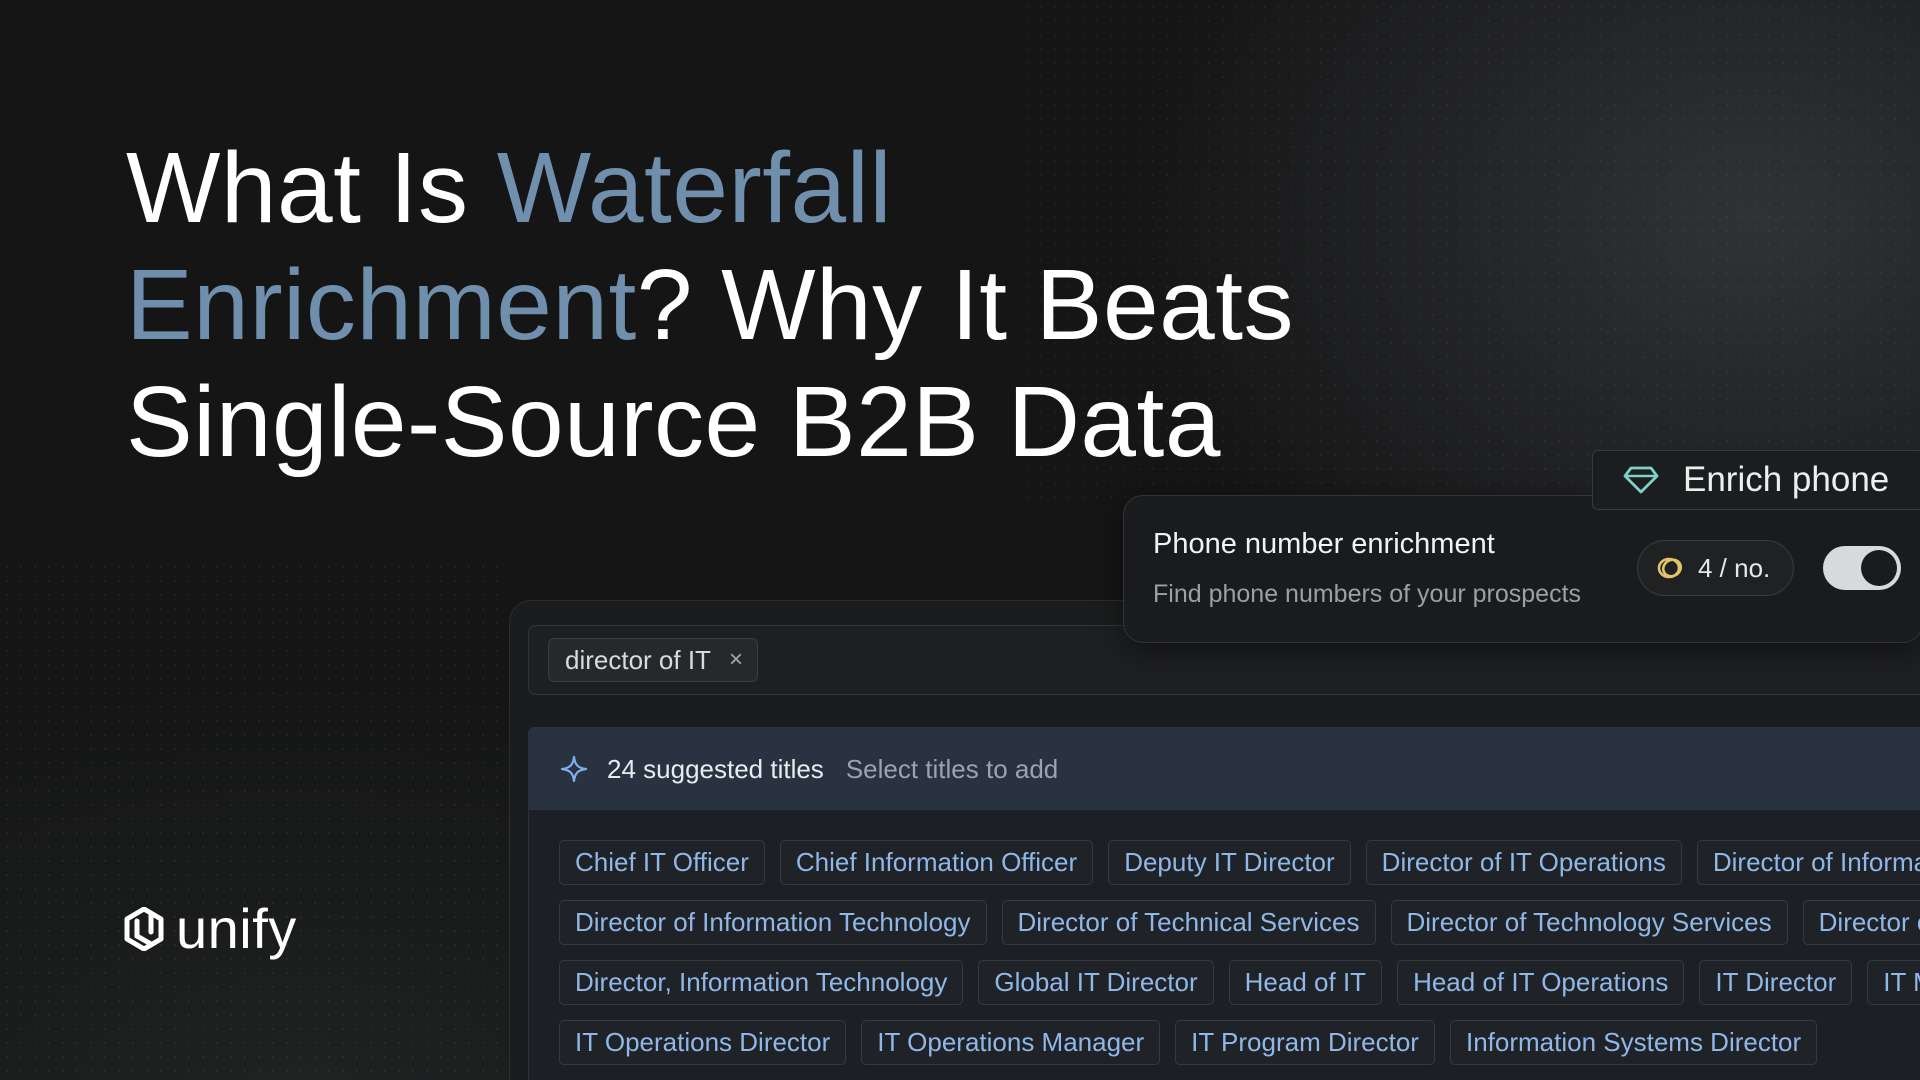 The image size is (1920, 1080). What do you see at coordinates (952, 768) in the screenshot?
I see `suggested-titles-hint: Select titles to add` at bounding box center [952, 768].